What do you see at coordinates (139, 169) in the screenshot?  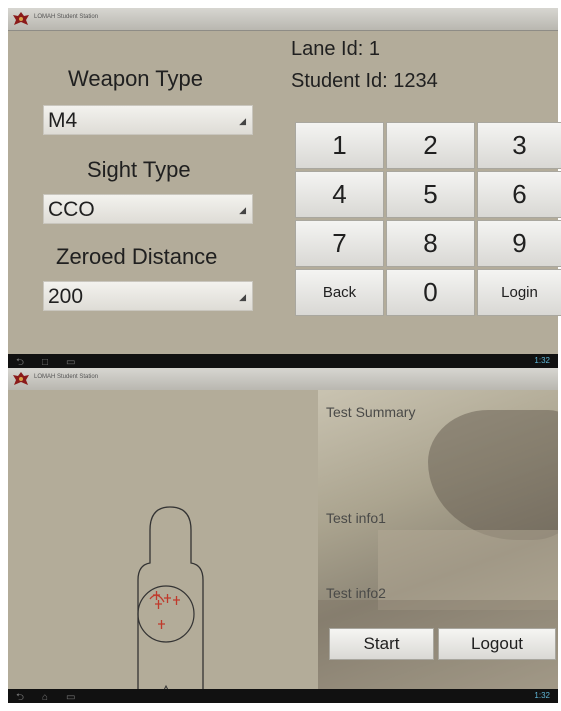 I see `sight-type-label: Sight Type` at bounding box center [139, 169].